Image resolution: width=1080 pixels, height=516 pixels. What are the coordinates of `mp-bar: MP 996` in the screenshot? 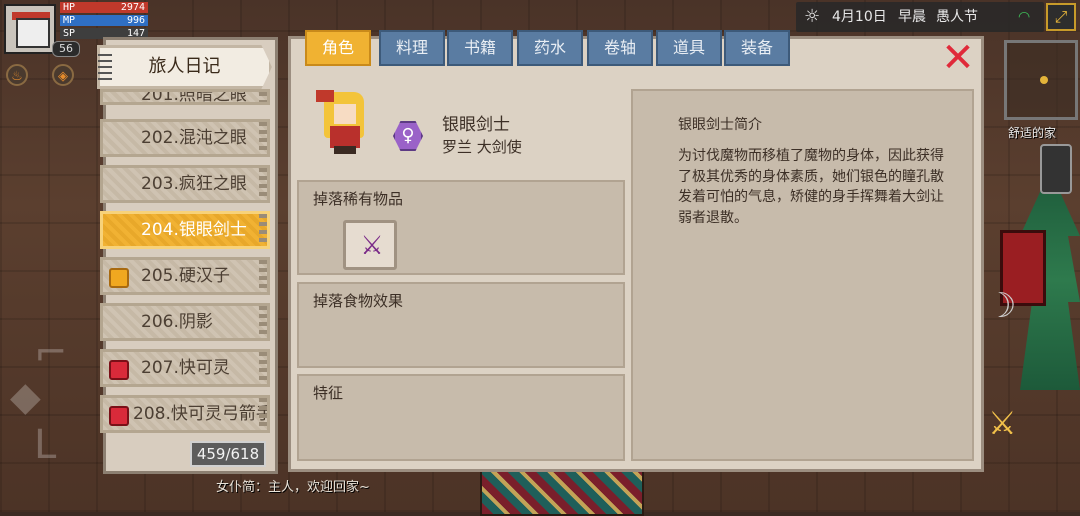 It's located at (104, 20).